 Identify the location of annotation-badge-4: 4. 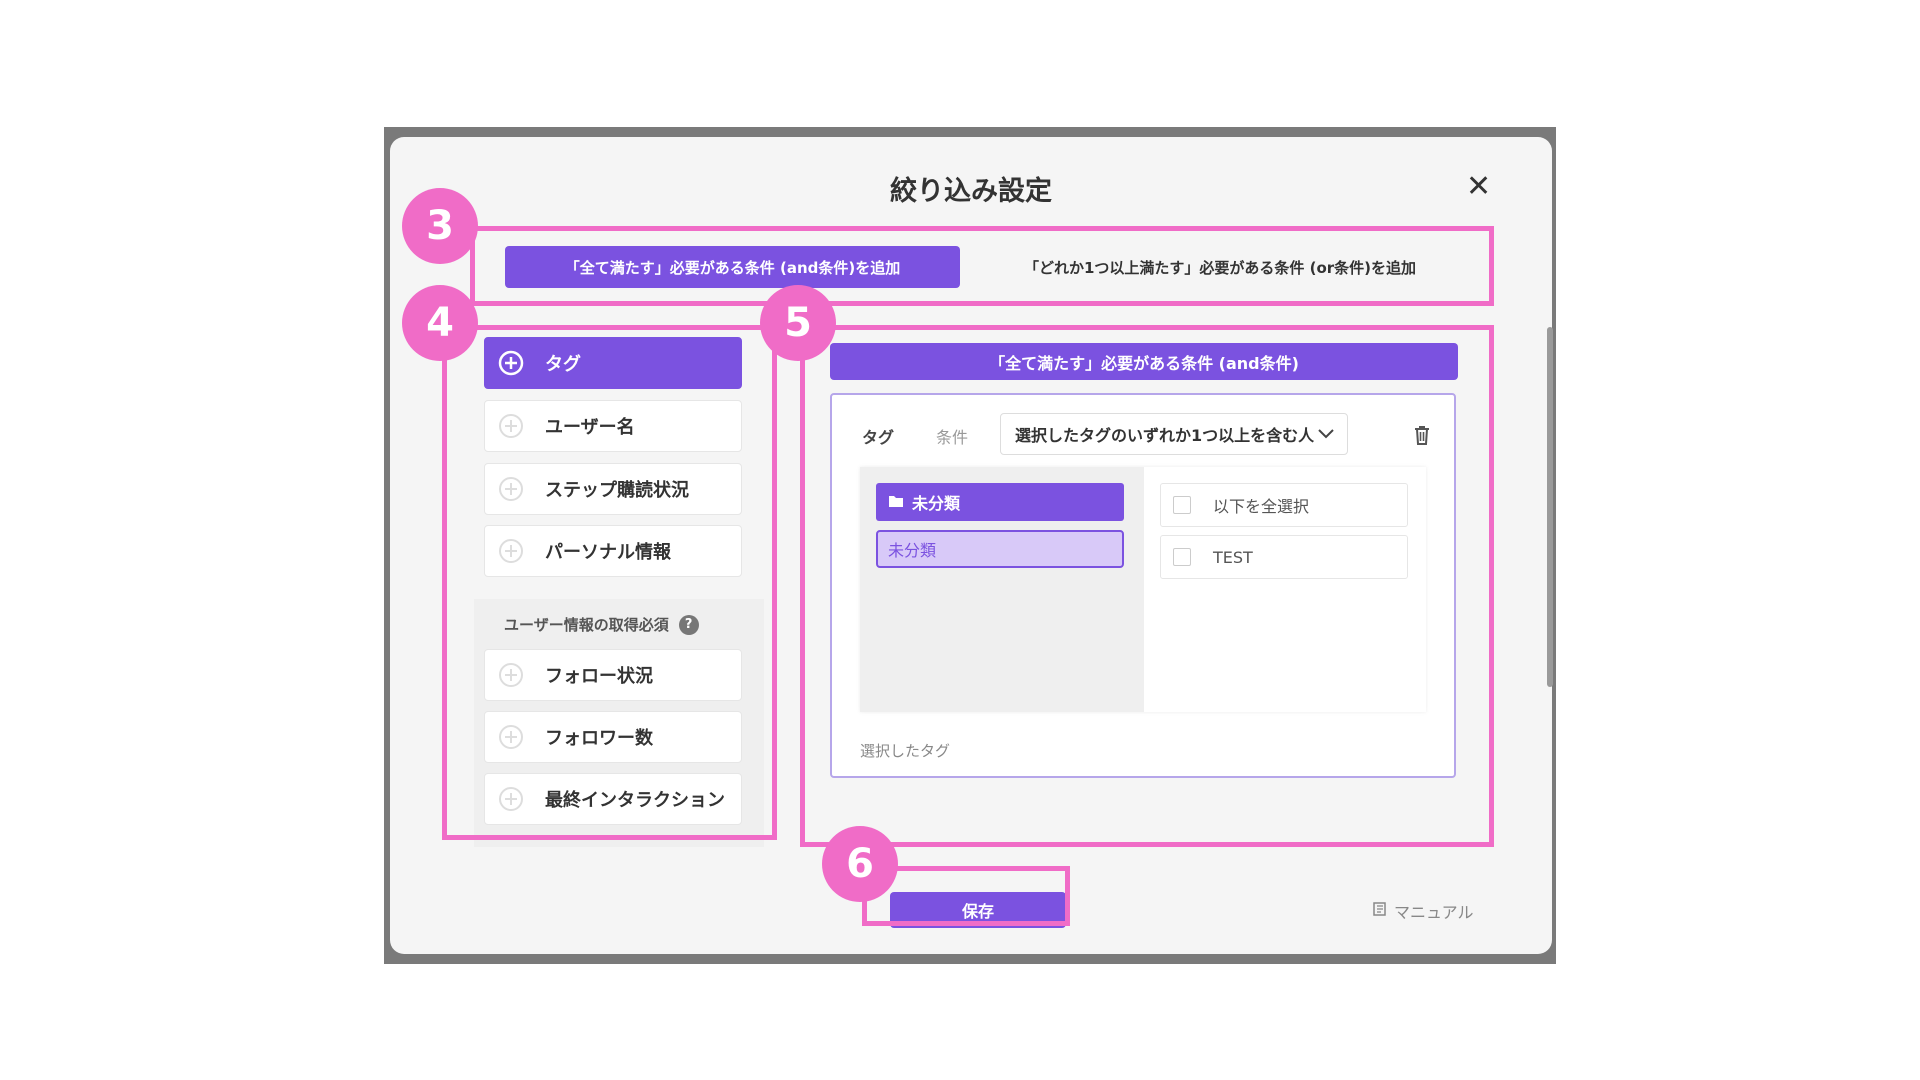
(440, 323).